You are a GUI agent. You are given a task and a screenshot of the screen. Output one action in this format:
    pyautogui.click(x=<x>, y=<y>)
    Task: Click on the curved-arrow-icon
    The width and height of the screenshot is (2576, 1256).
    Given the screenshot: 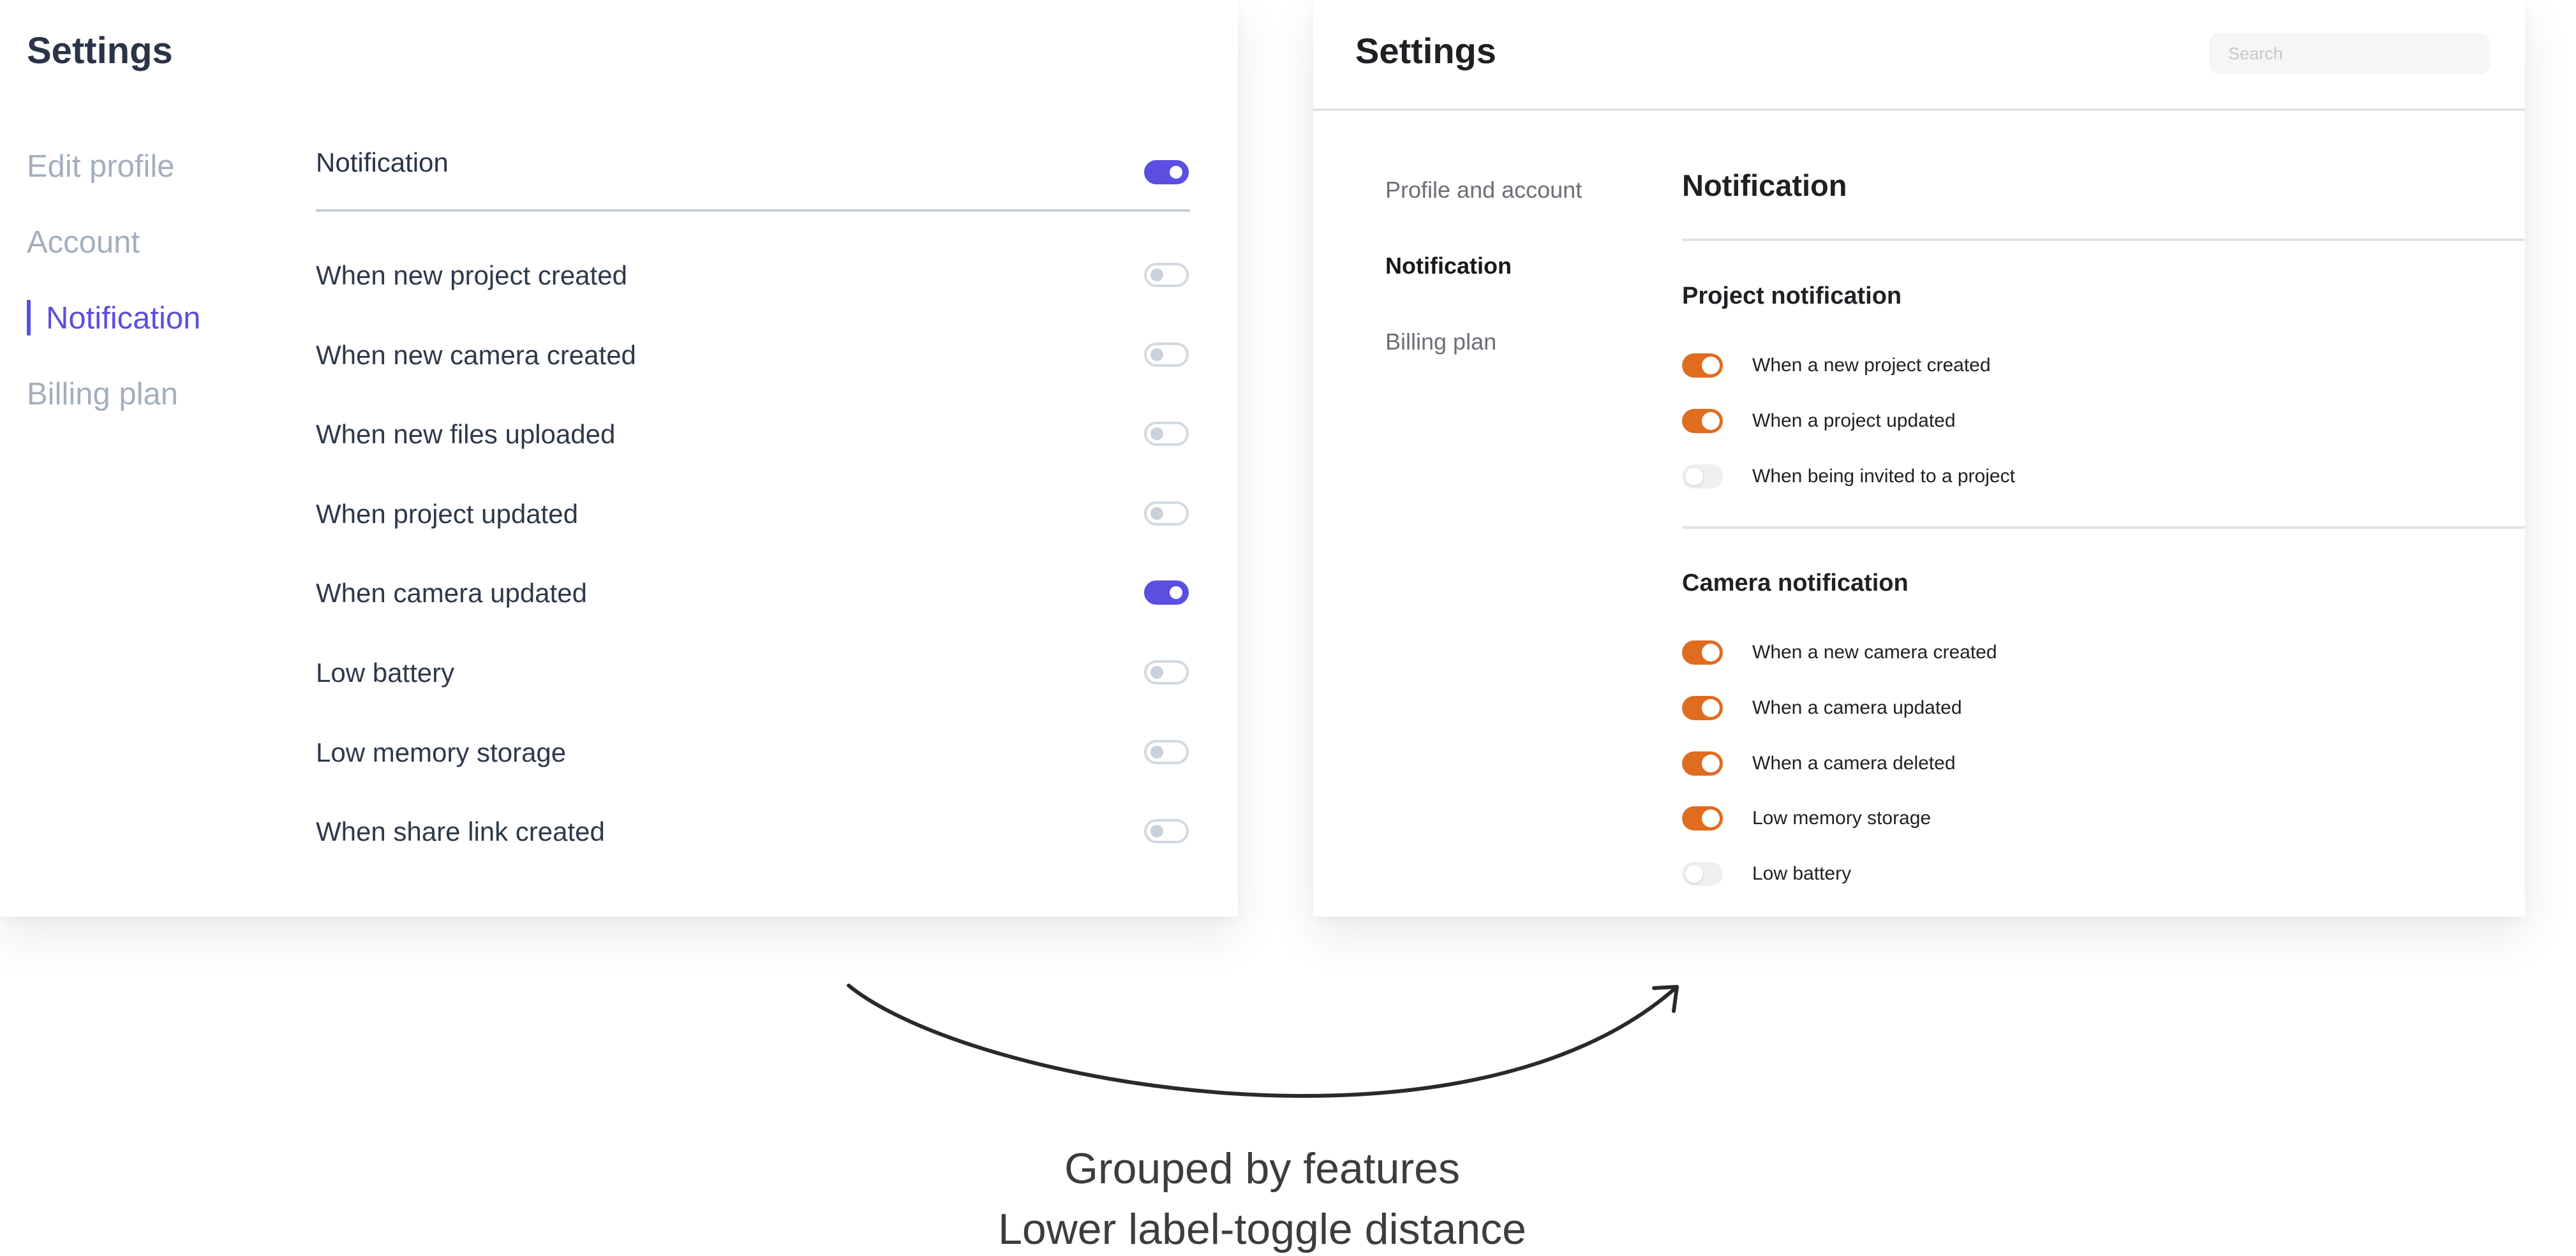 What is the action you would take?
    pyautogui.click(x=1263, y=1041)
    